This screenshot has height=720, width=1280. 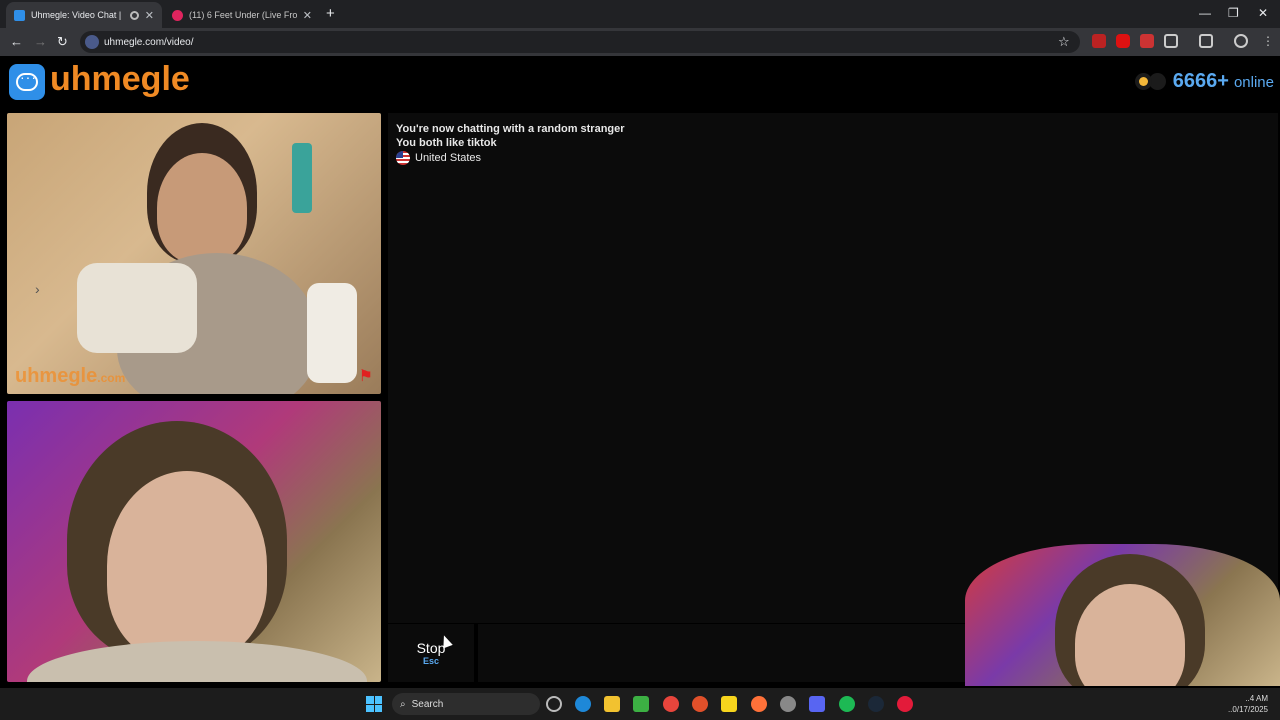 What do you see at coordinates (583, 704) in the screenshot?
I see `edge-icon` at bounding box center [583, 704].